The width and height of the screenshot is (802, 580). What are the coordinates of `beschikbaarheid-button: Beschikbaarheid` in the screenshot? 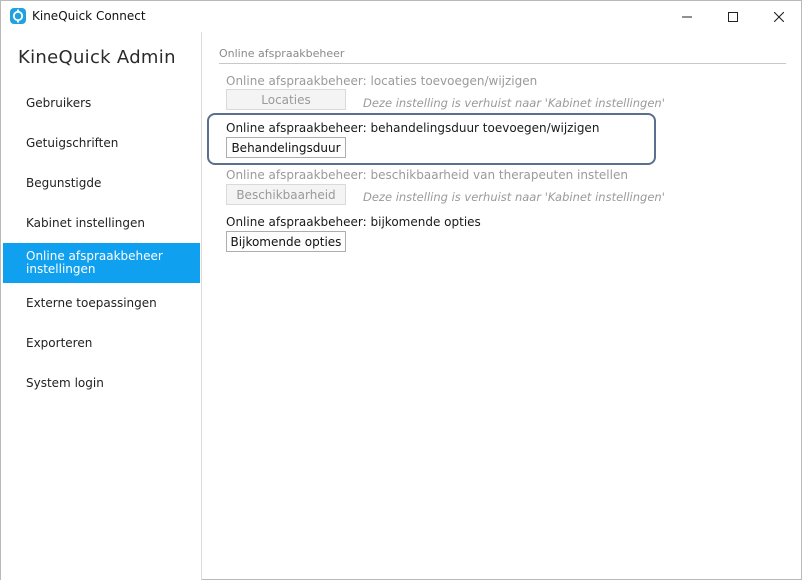 It's located at (286, 194).